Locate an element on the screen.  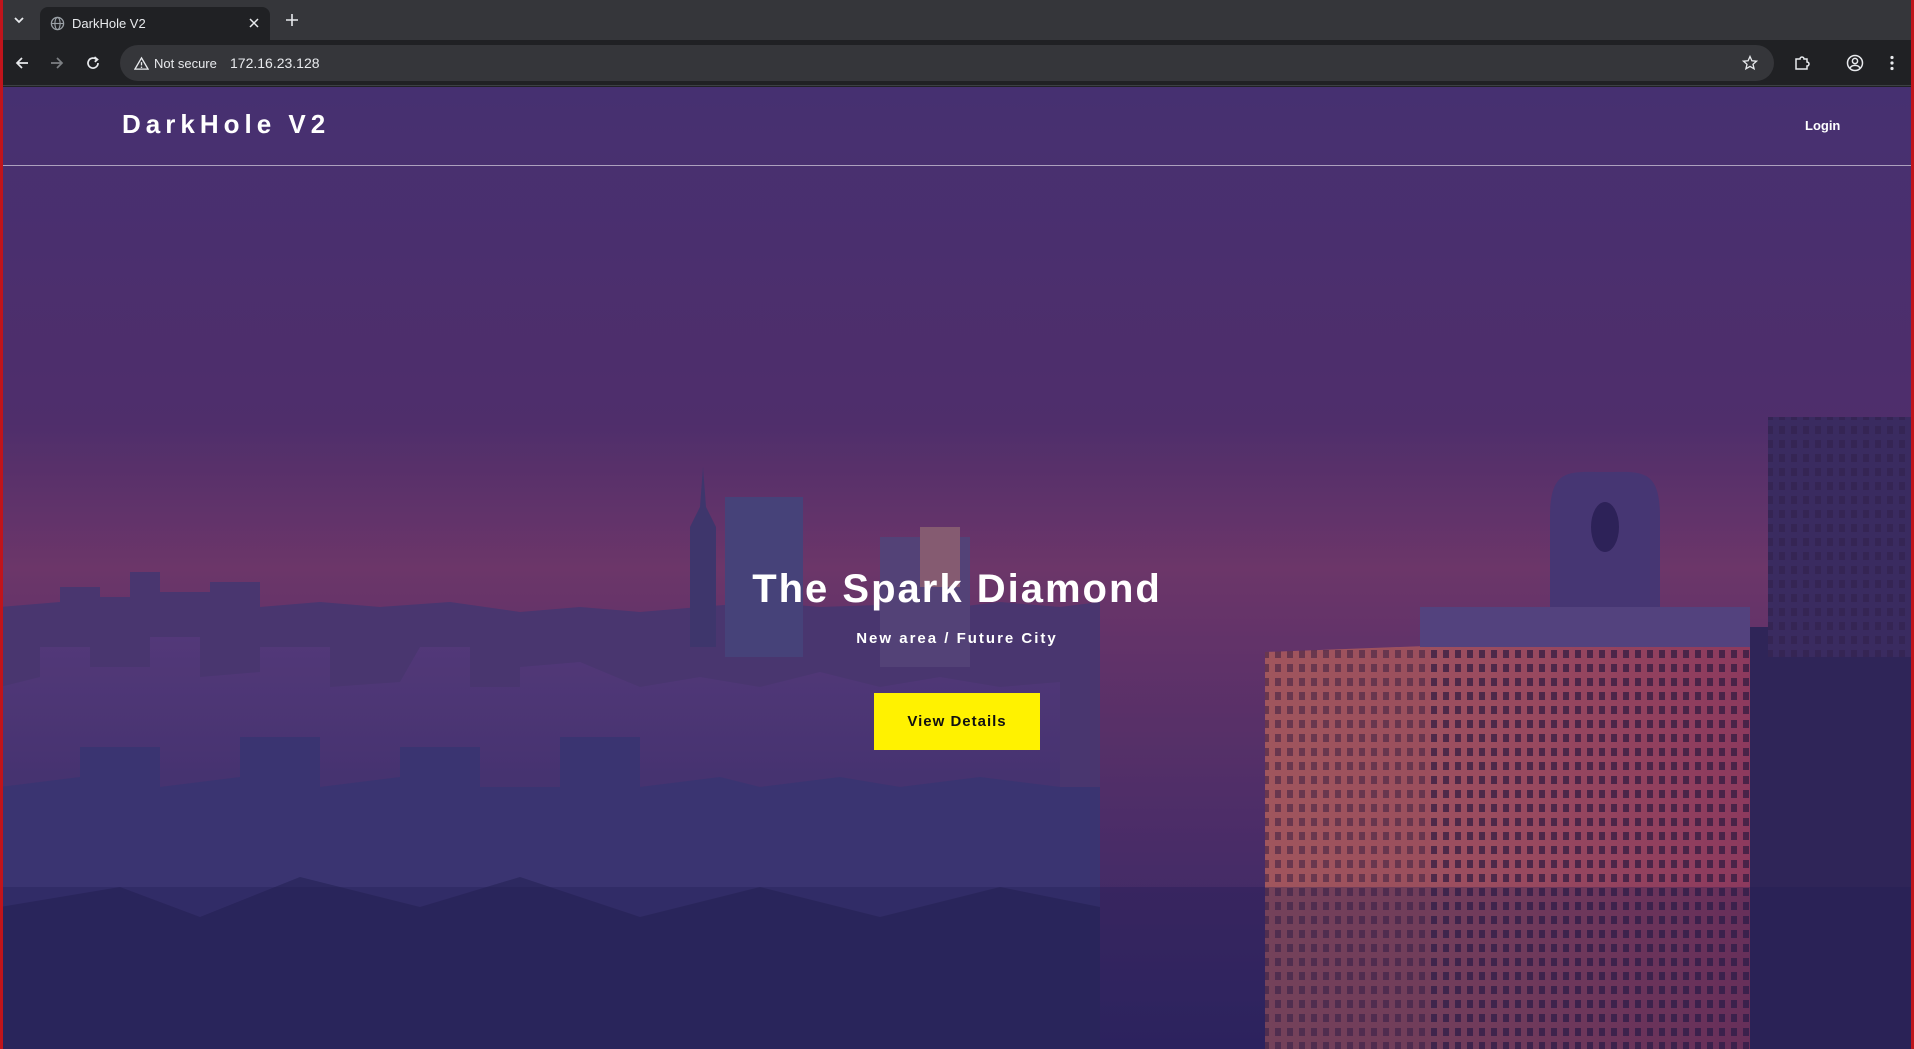
forward-arrow-icon is located at coordinates (57, 63).